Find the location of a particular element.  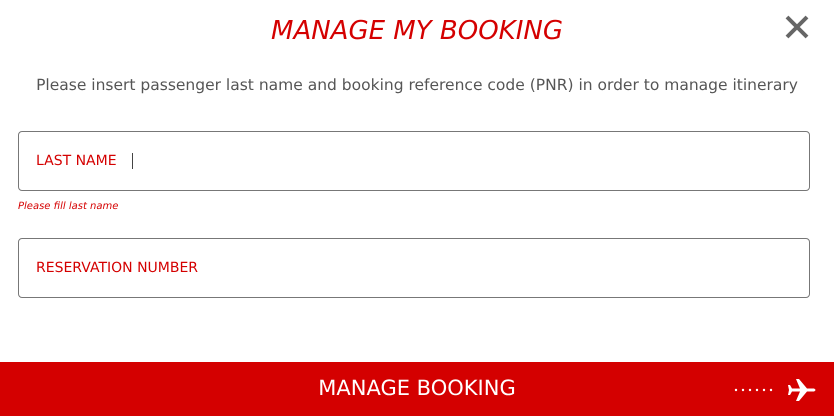

manage-booking-button: MANAGE BOOKING is located at coordinates (417, 389).